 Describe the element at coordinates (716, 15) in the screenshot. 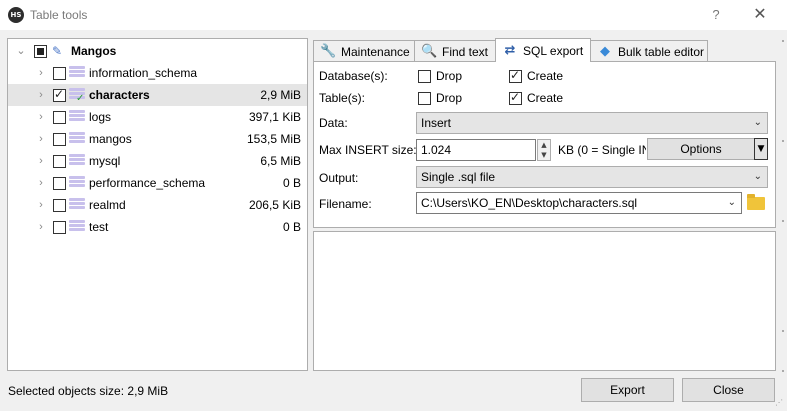

I see `help-button: ?` at that location.